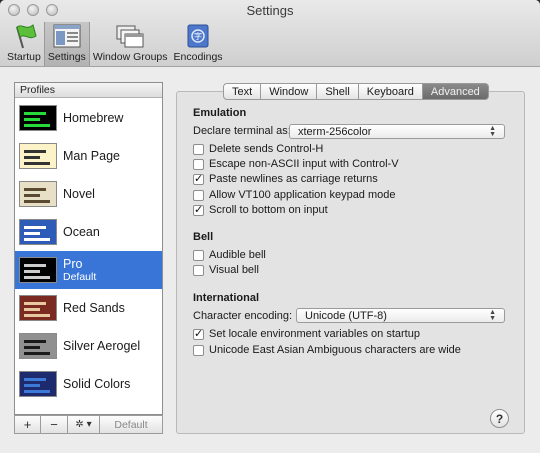  I want to click on checkbox-row: Delete sends Control-H, so click(258, 149).